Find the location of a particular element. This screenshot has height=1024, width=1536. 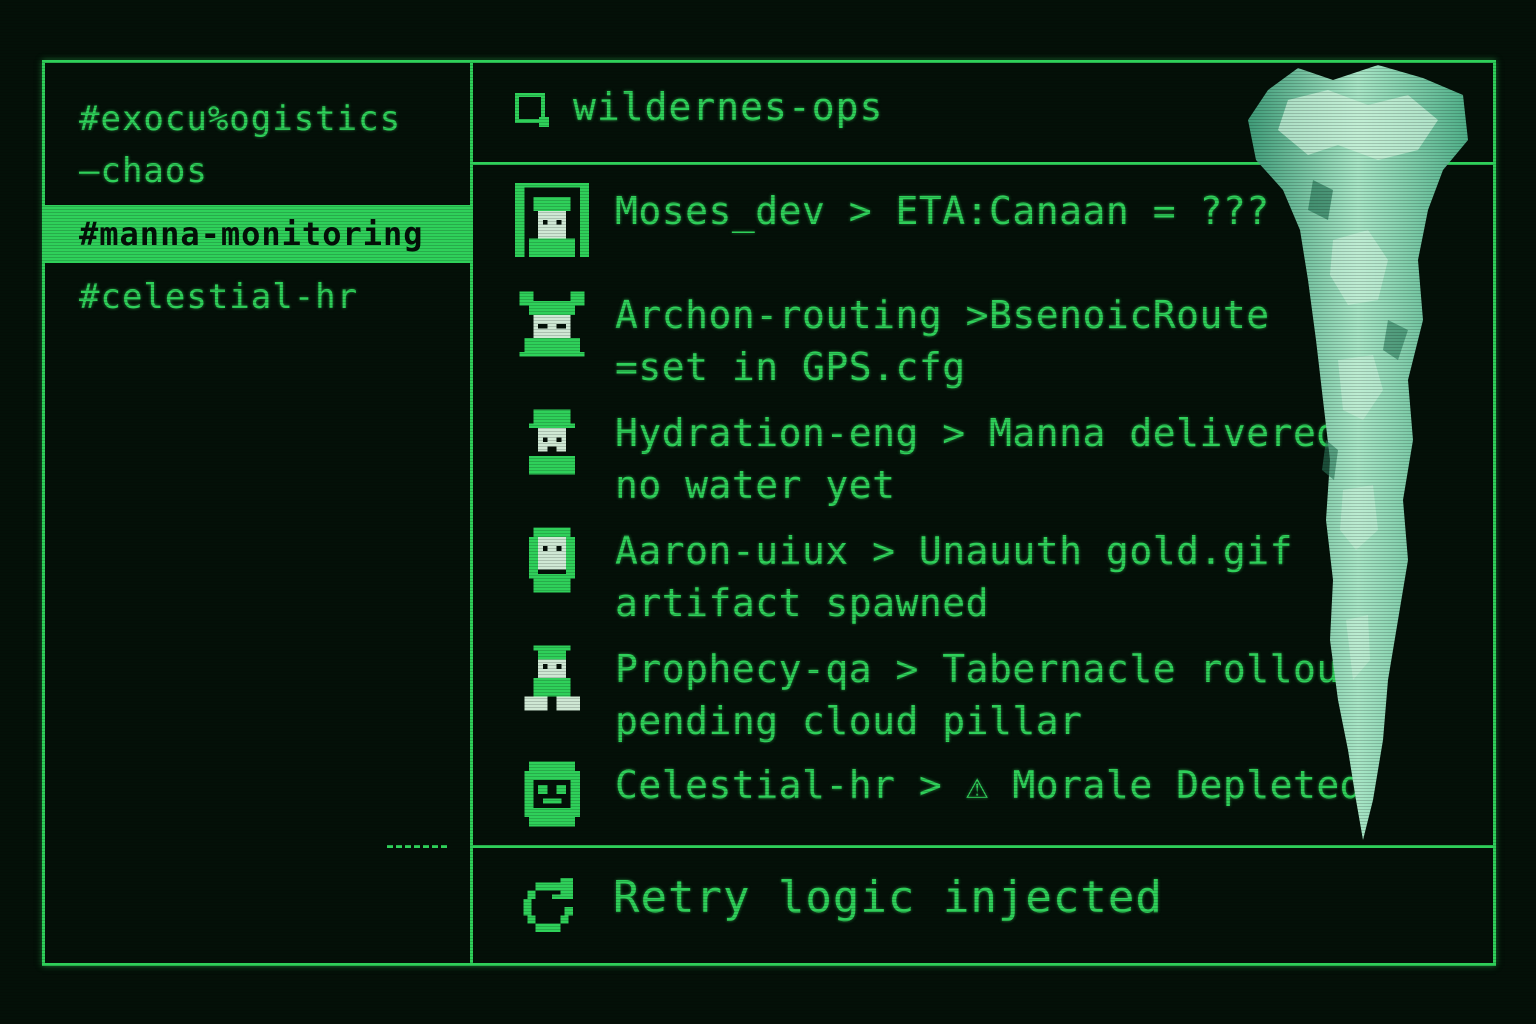

status-text: Retry logic injected is located at coordinates (888, 897).